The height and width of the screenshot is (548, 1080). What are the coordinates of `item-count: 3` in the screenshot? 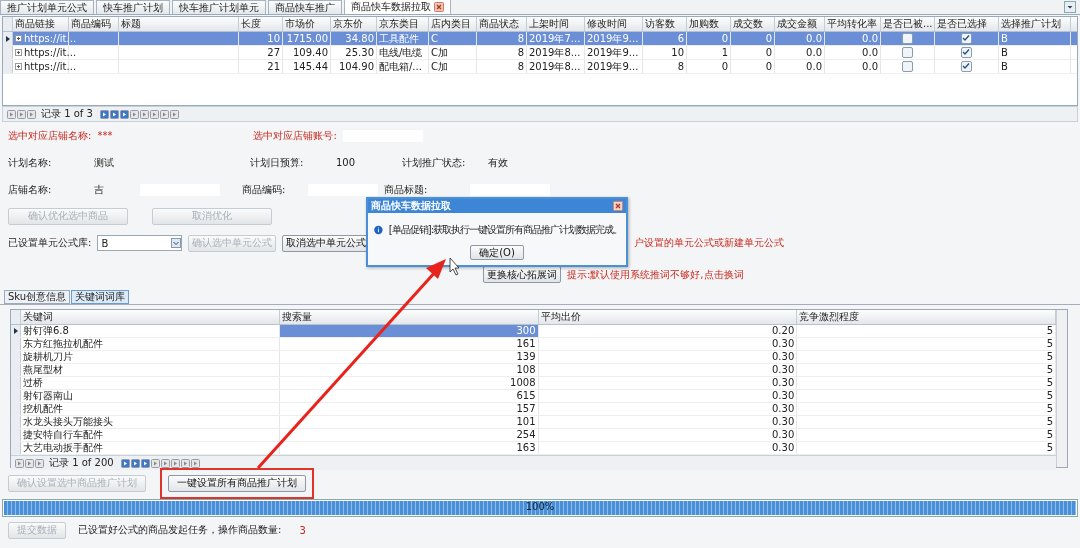 It's located at (302, 530).